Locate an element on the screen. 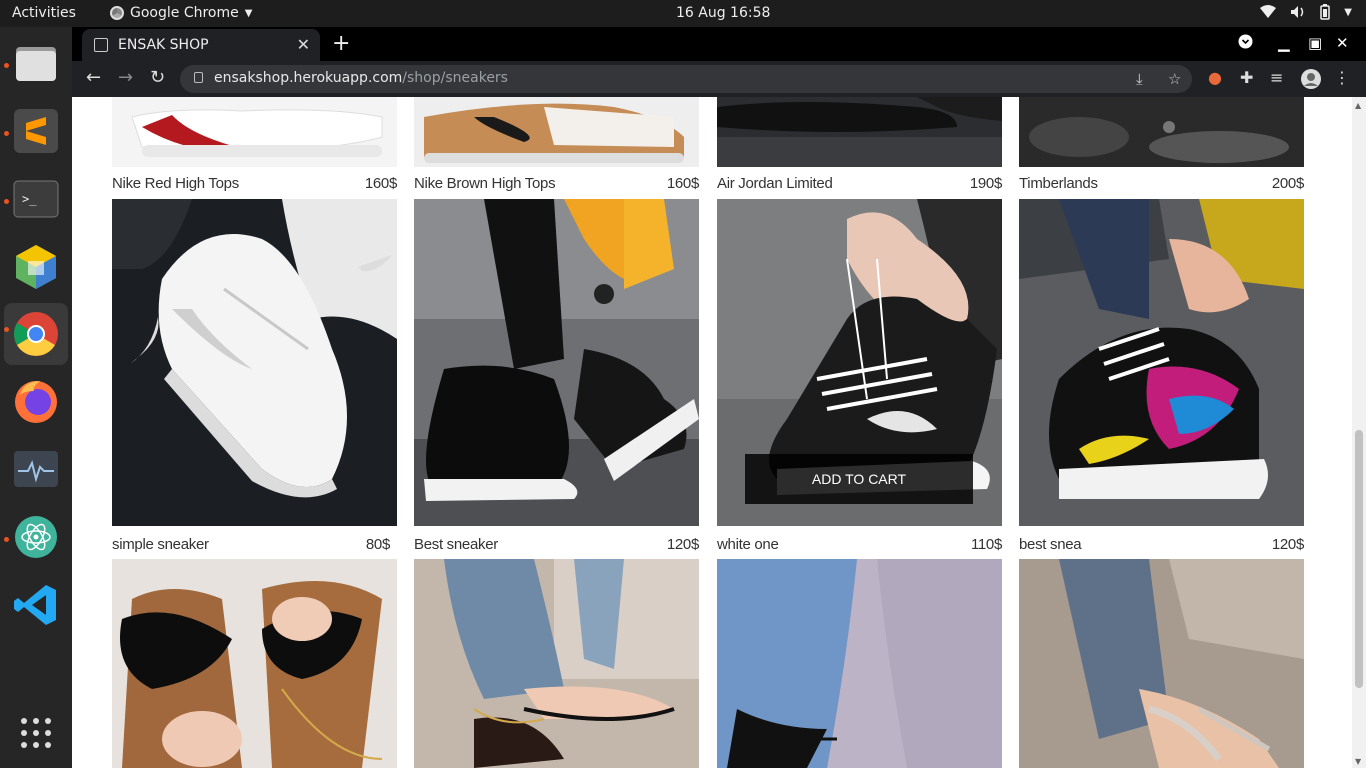 The image size is (1366, 768). scrollbar-thumb is located at coordinates (1359, 559).